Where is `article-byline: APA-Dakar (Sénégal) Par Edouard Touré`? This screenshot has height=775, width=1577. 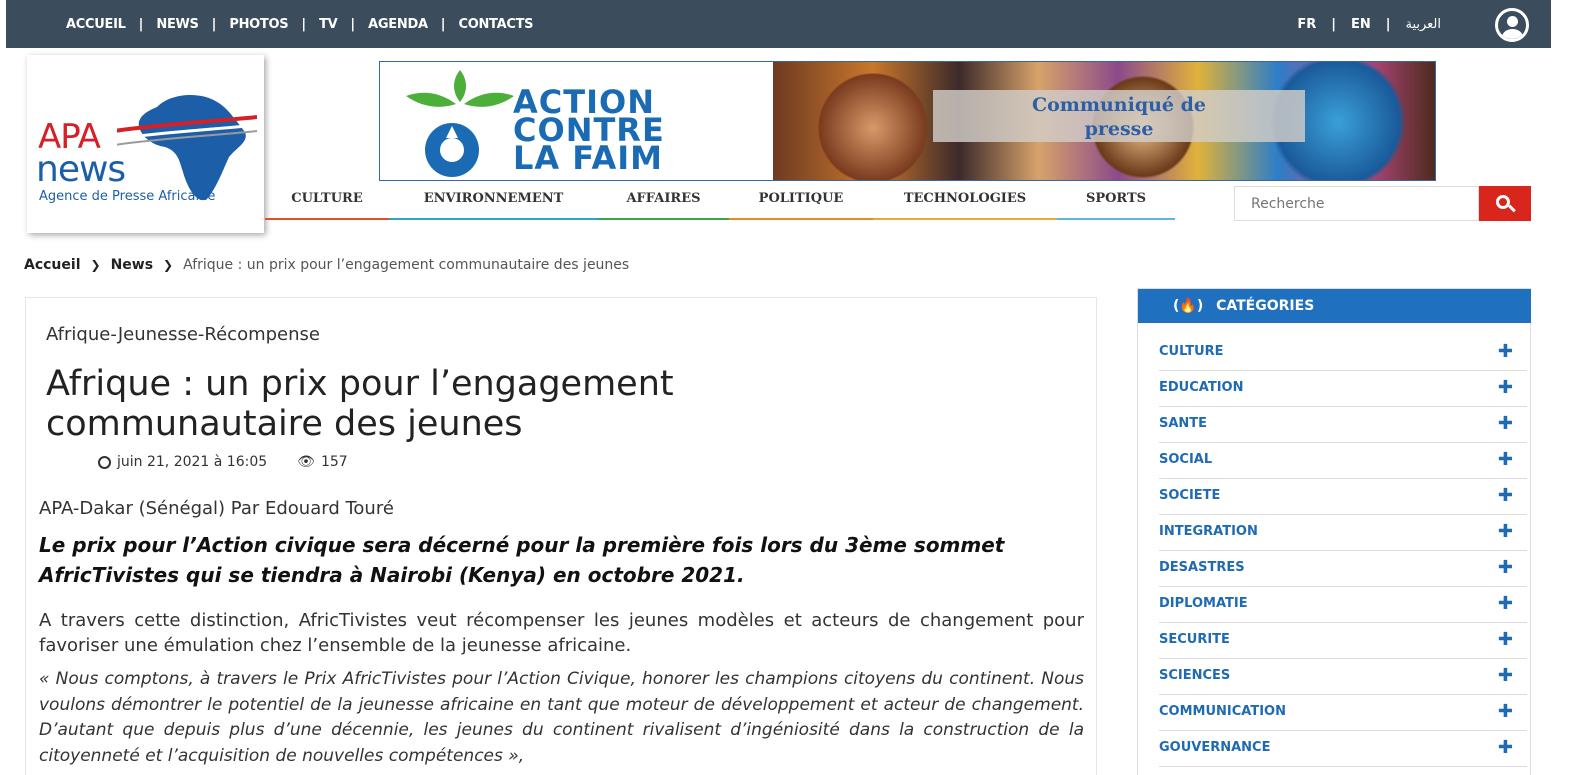
article-byline: APA-Dakar (Sénégal) Par Edouard Touré is located at coordinates (216, 508).